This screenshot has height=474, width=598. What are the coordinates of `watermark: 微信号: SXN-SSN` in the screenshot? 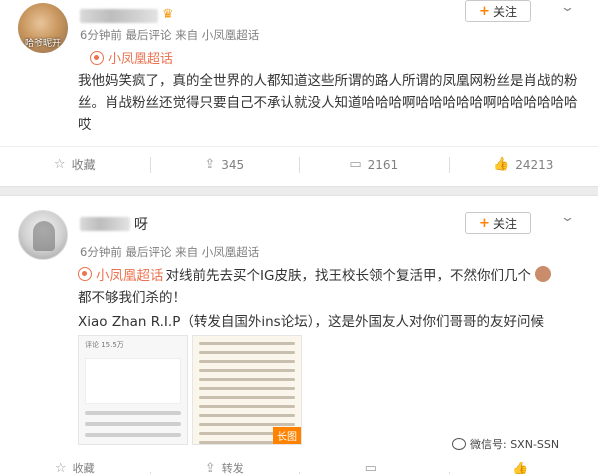 It's located at (505, 444).